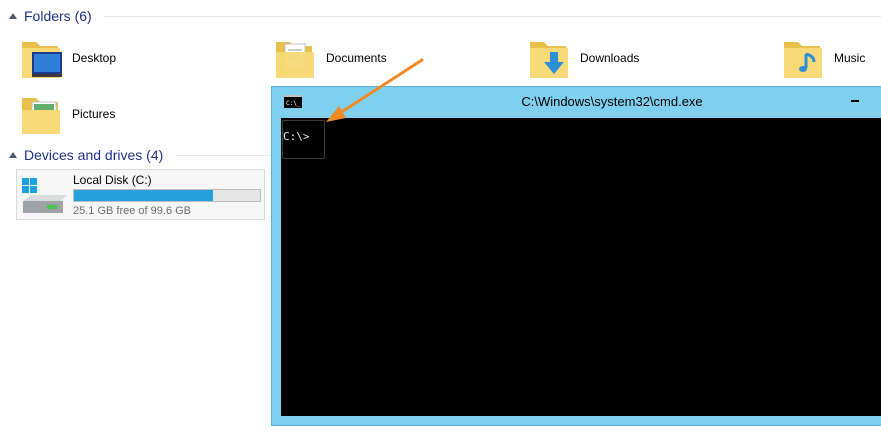 The image size is (881, 438). I want to click on folder-music: Music, so click(822, 58).